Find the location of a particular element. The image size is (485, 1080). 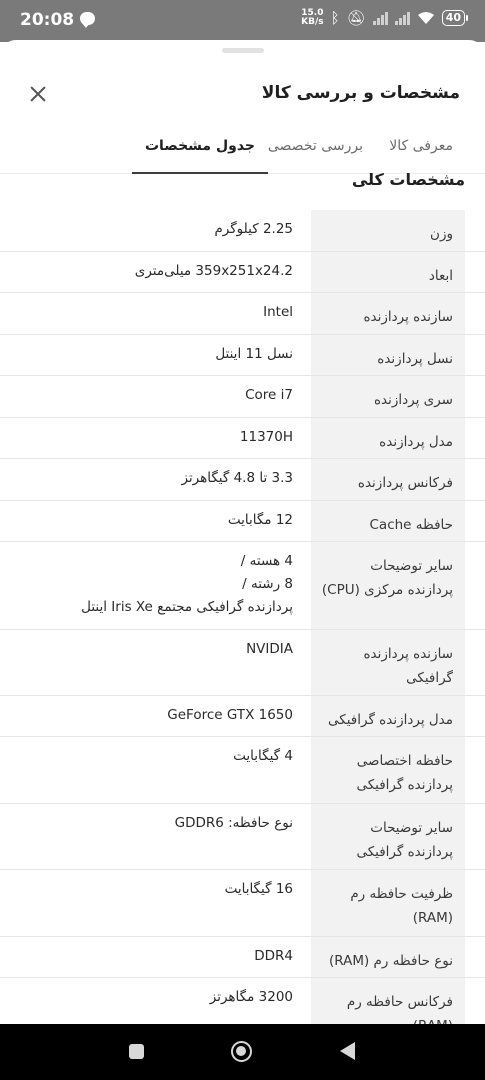

spec-row: حافظه Cache 12 مگابایت is located at coordinates (242, 521).